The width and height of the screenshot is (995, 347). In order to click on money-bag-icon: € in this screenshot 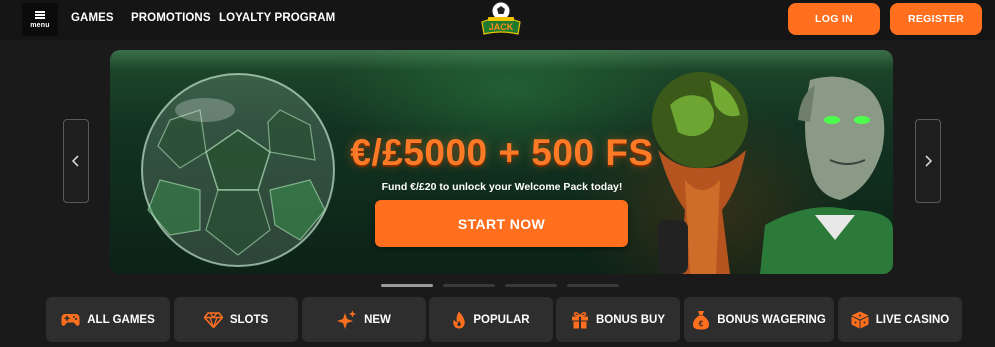, I will do `click(701, 319)`.